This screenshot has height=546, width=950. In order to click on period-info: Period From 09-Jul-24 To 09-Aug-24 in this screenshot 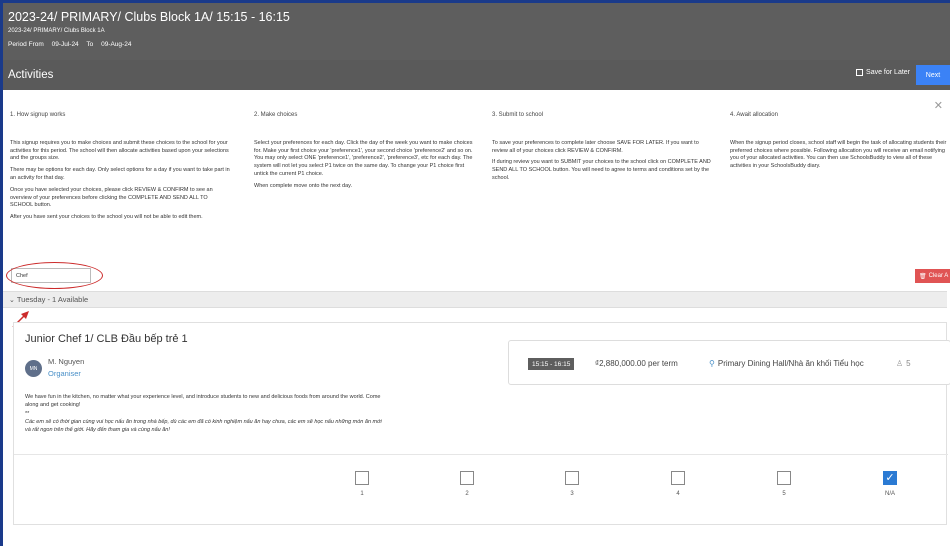, I will do `click(476, 45)`.